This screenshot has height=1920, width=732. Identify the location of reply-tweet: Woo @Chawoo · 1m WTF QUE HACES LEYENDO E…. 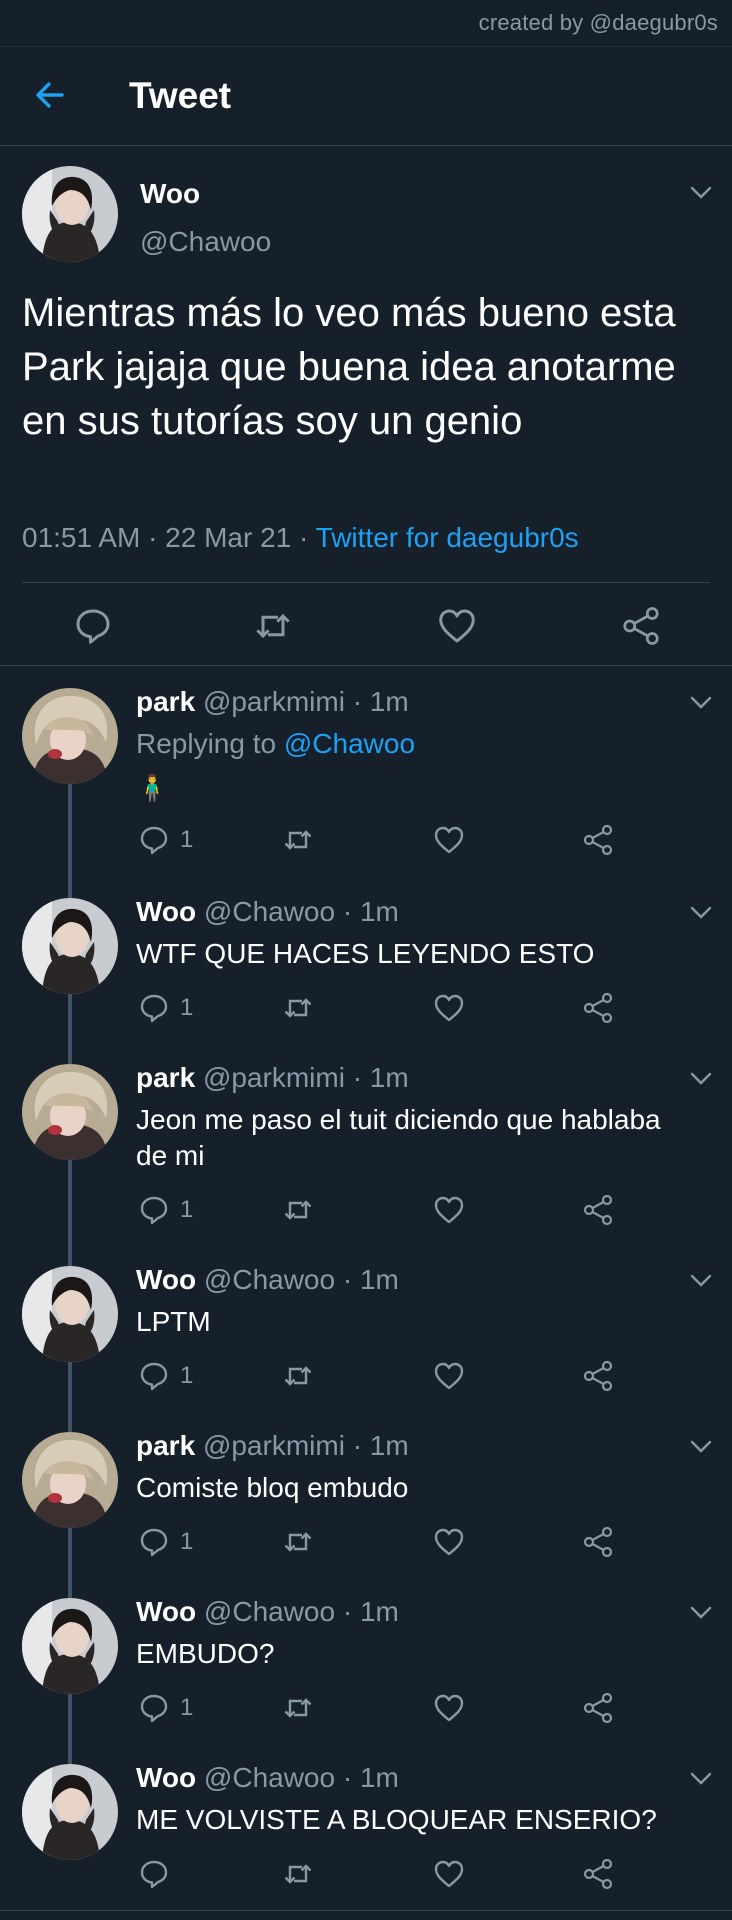
(366, 959).